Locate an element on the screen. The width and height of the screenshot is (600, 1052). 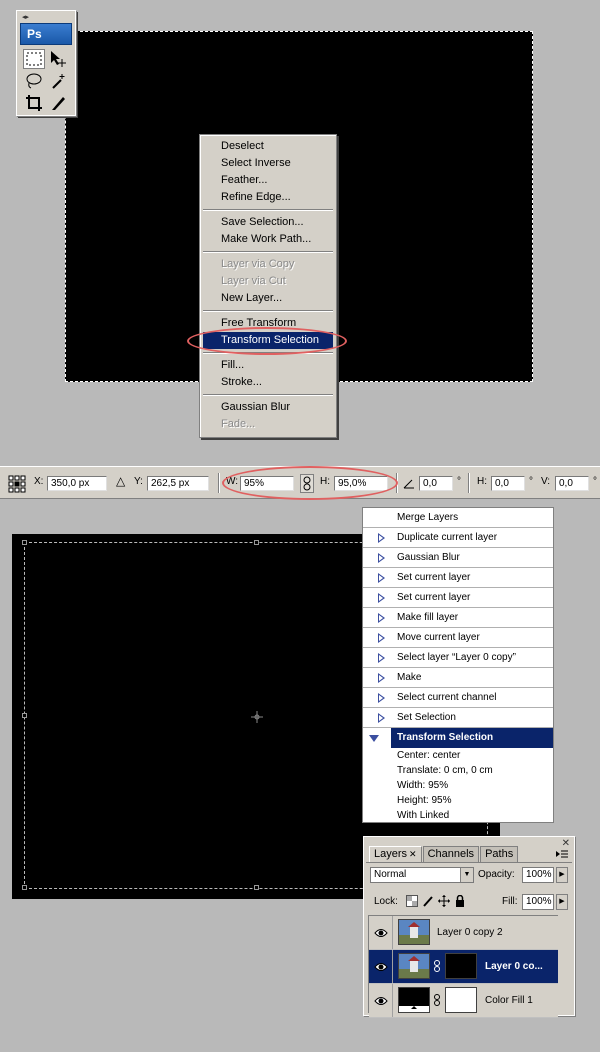
lasso-tool-icon is located at coordinates (34, 81).